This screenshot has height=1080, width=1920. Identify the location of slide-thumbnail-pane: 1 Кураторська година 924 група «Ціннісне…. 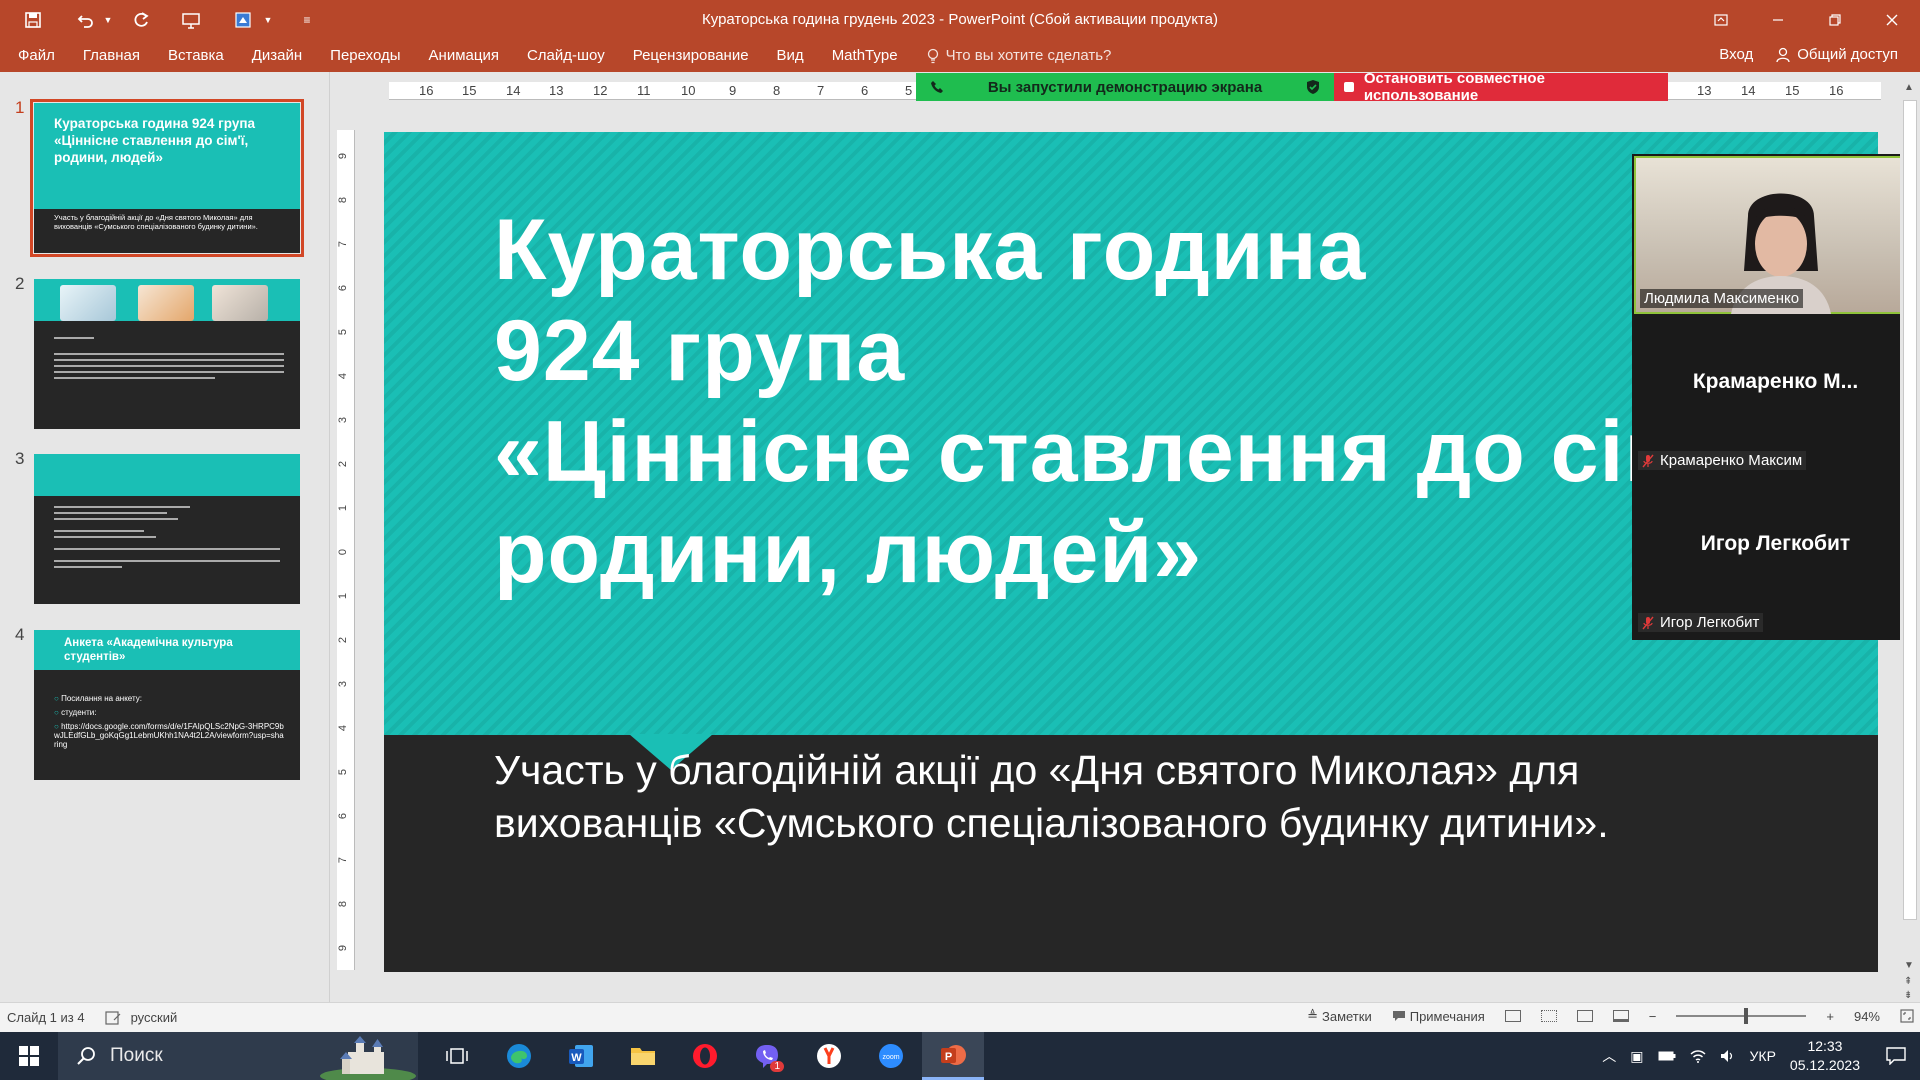
(165, 537).